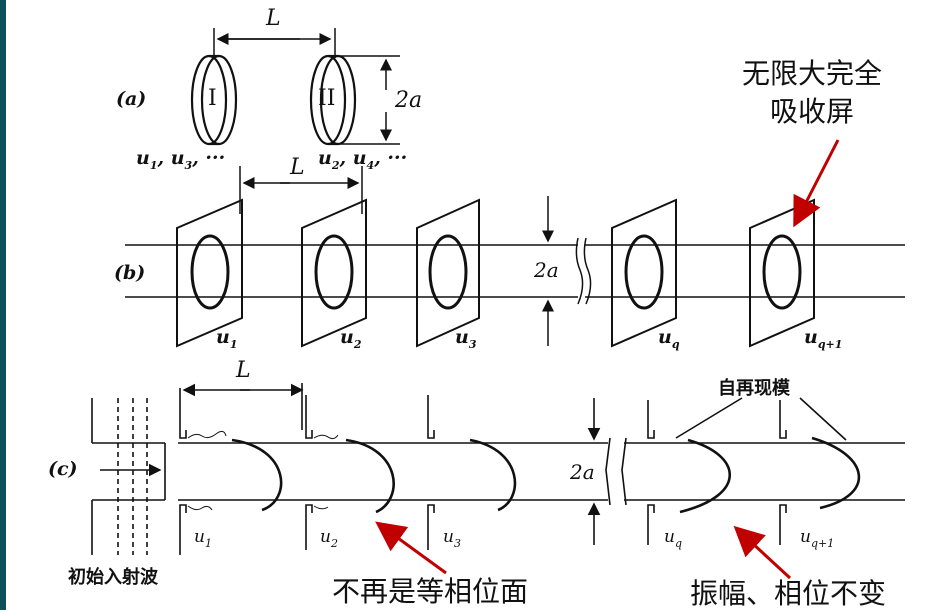 Image resolution: width=935 pixels, height=612 pixels. Describe the element at coordinates (452, 538) in the screenshot. I see `aperture-label-c-3: u3` at that location.